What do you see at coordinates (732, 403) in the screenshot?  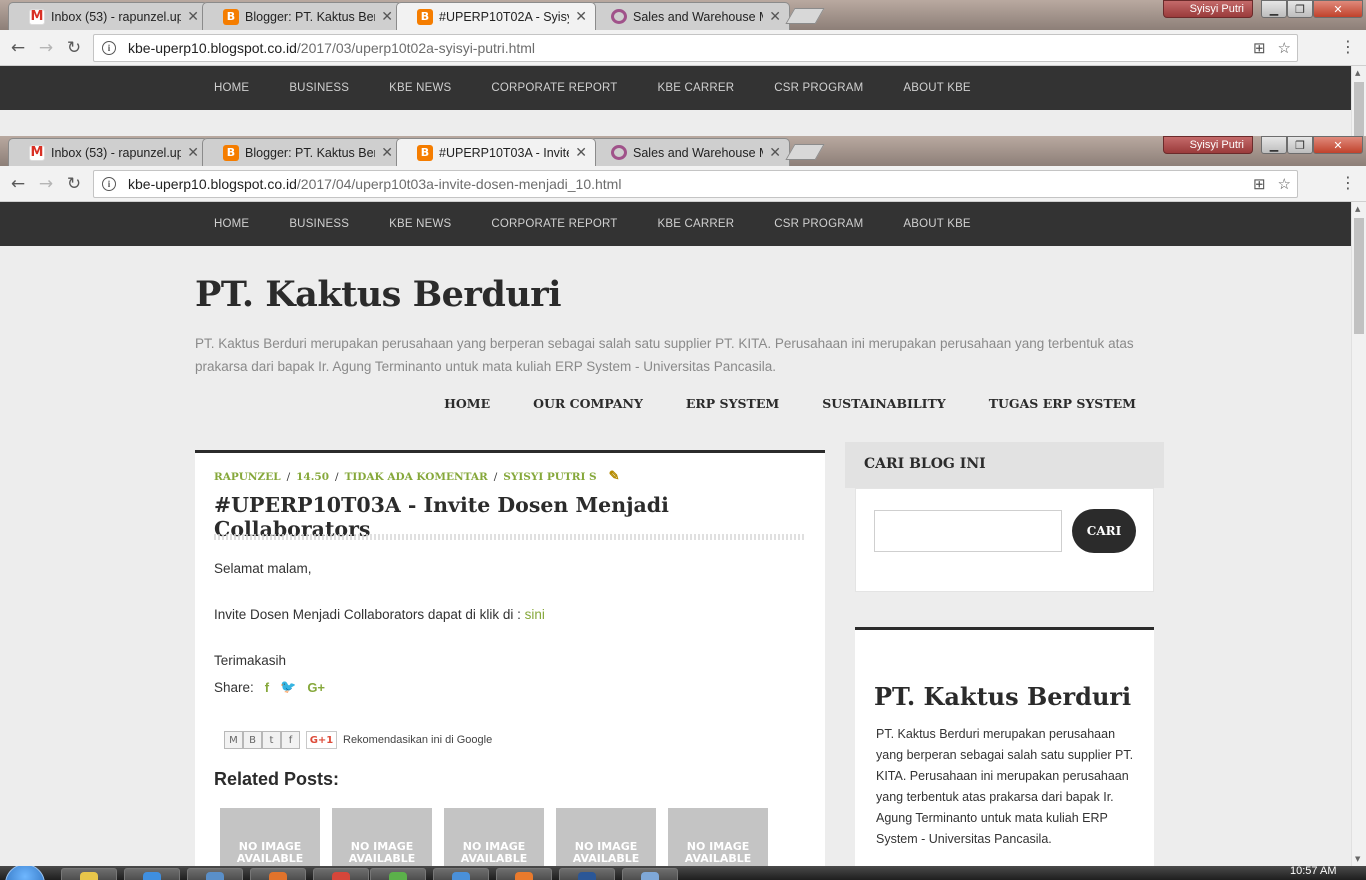 I see `menu-erp-system: ERP SYSTEM` at bounding box center [732, 403].